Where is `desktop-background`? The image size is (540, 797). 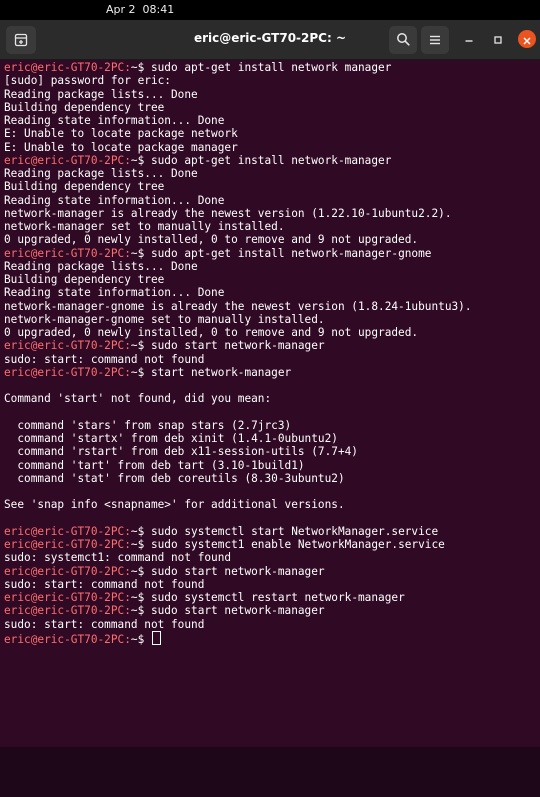
desktop-background is located at coordinates (270, 772).